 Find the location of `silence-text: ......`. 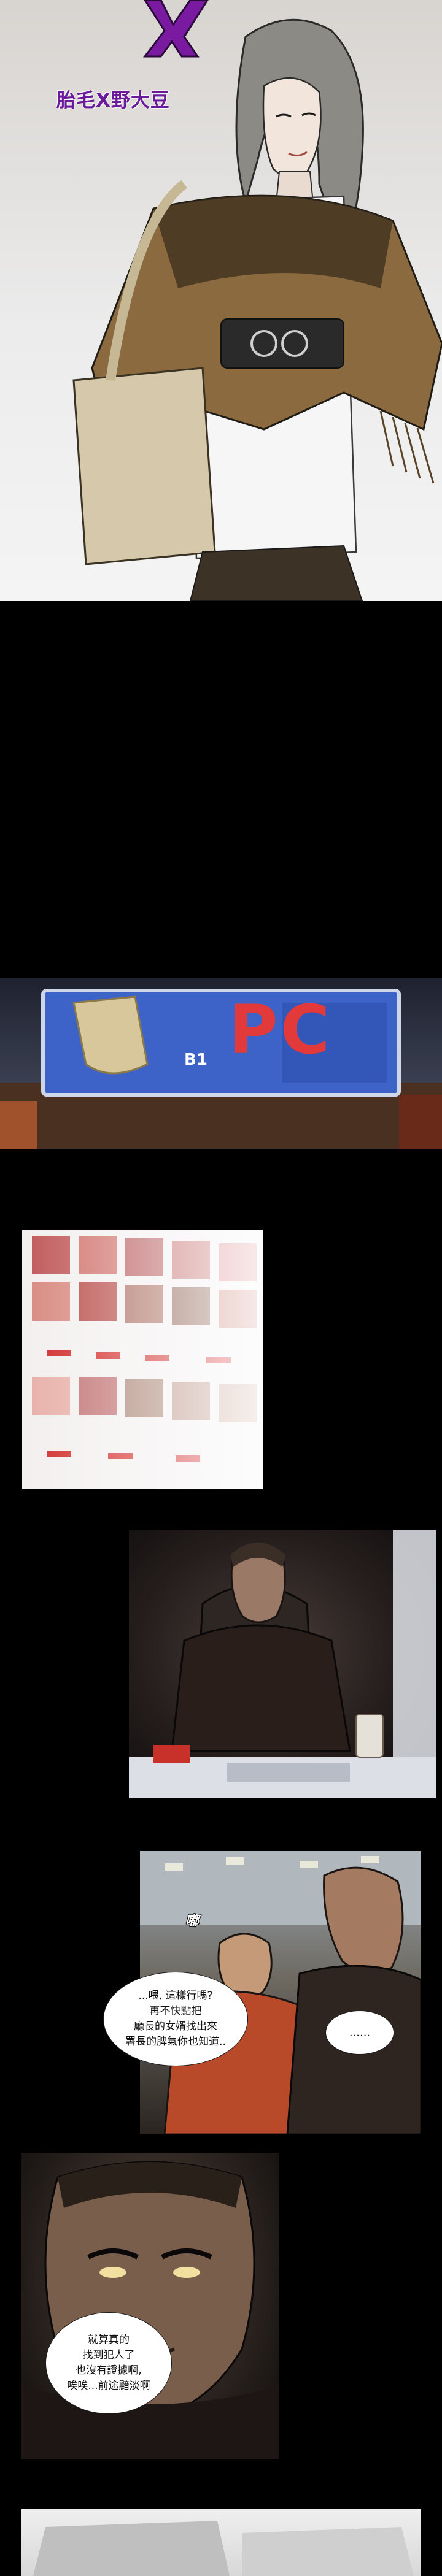

silence-text: ...... is located at coordinates (360, 2032).